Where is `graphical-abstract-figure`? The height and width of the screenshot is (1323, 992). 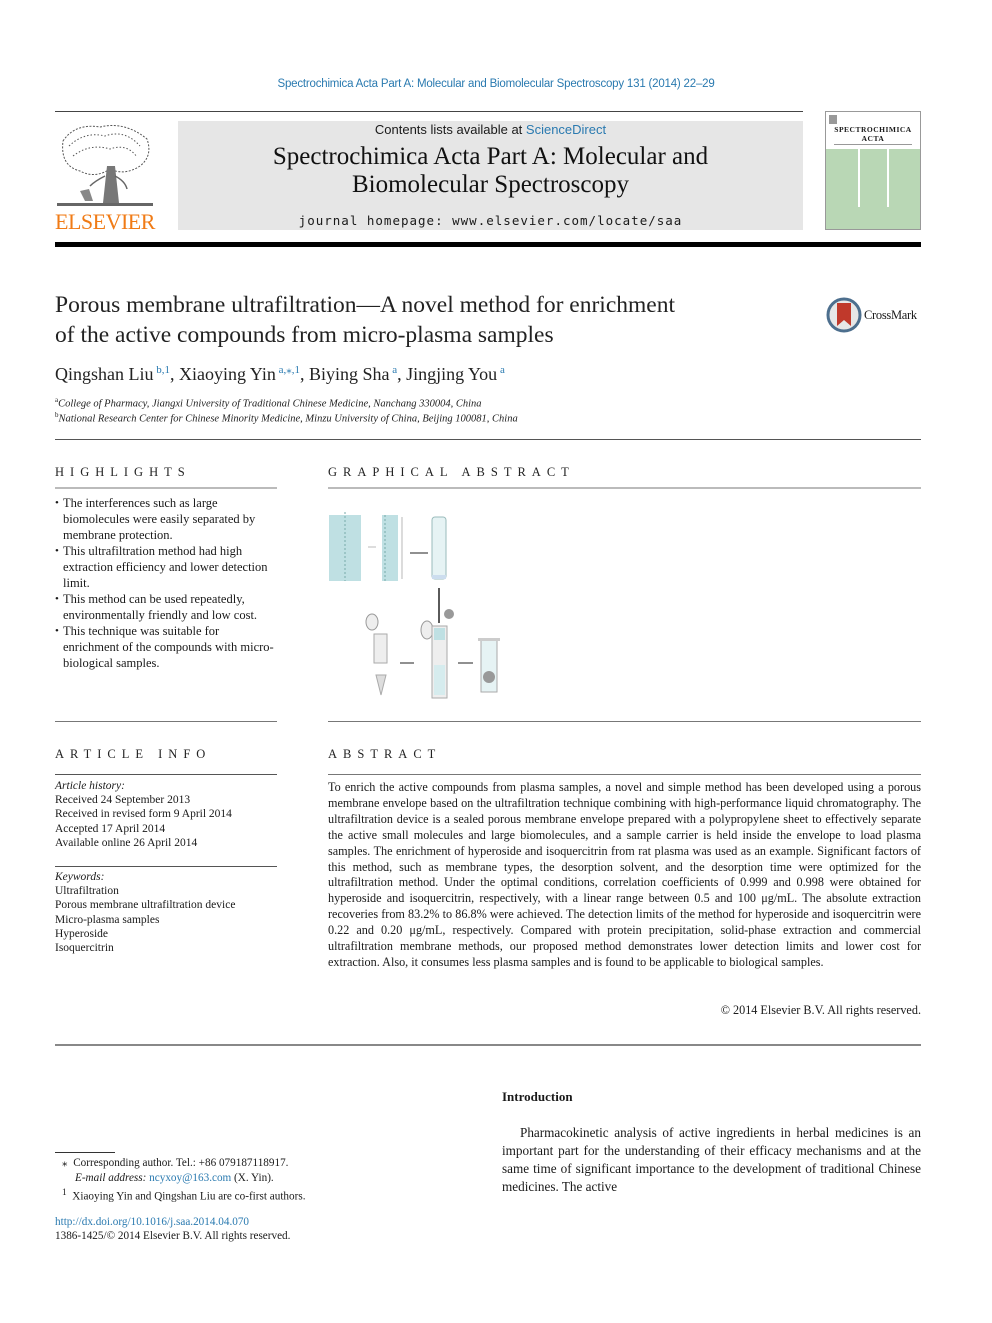
graphical-abstract-figure is located at coordinates (418, 606).